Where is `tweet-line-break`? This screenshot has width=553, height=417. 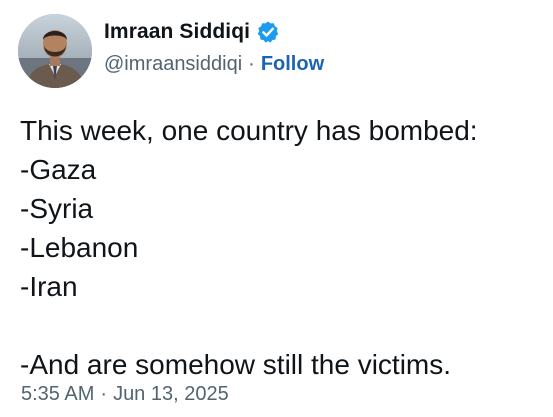
tweet-line-break is located at coordinates (249, 325).